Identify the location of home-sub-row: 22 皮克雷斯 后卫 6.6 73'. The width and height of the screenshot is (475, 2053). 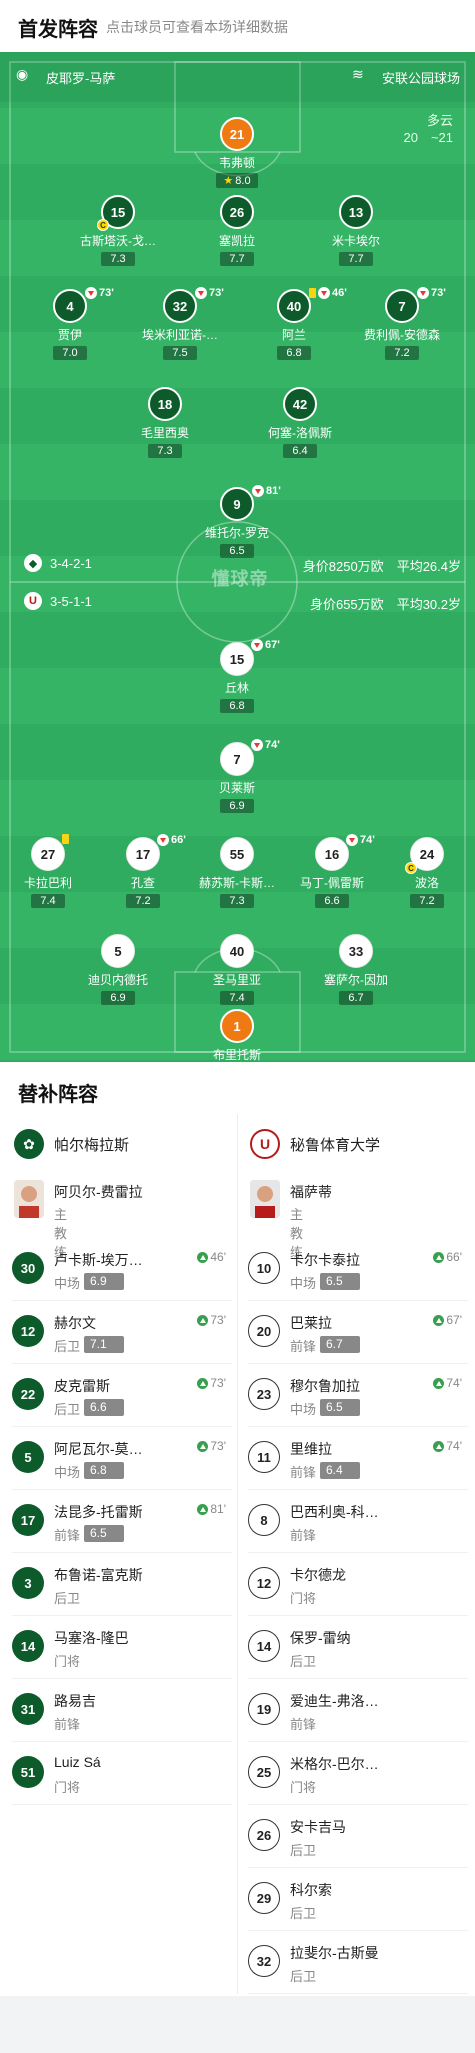
(122, 1395).